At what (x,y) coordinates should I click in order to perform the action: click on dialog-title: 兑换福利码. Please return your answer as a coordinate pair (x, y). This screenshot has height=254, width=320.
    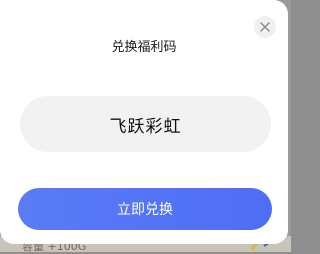
    Looking at the image, I should click on (144, 47).